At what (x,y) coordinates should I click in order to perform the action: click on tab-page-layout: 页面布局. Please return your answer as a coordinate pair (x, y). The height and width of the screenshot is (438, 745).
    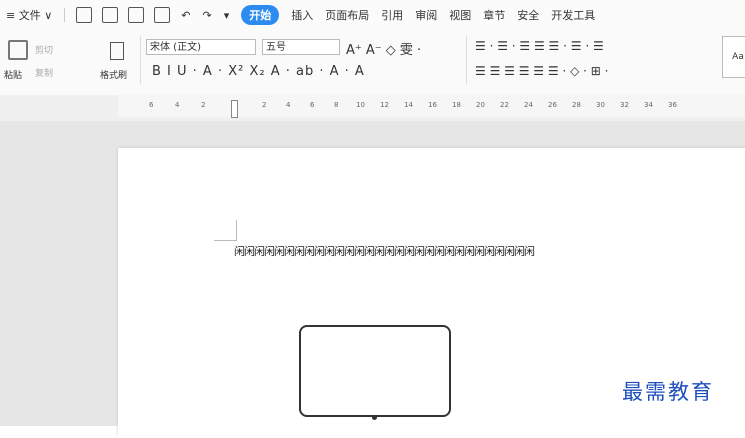
    Looking at the image, I should click on (347, 15).